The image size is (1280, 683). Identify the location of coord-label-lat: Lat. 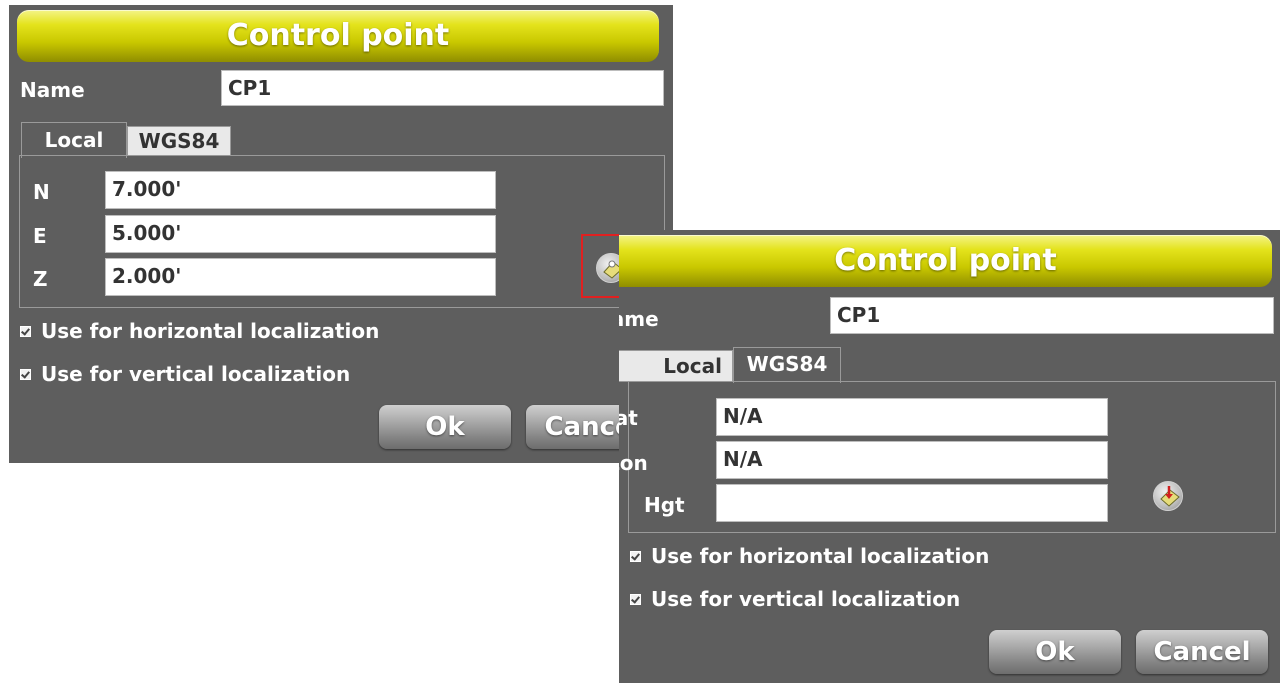
(628, 418).